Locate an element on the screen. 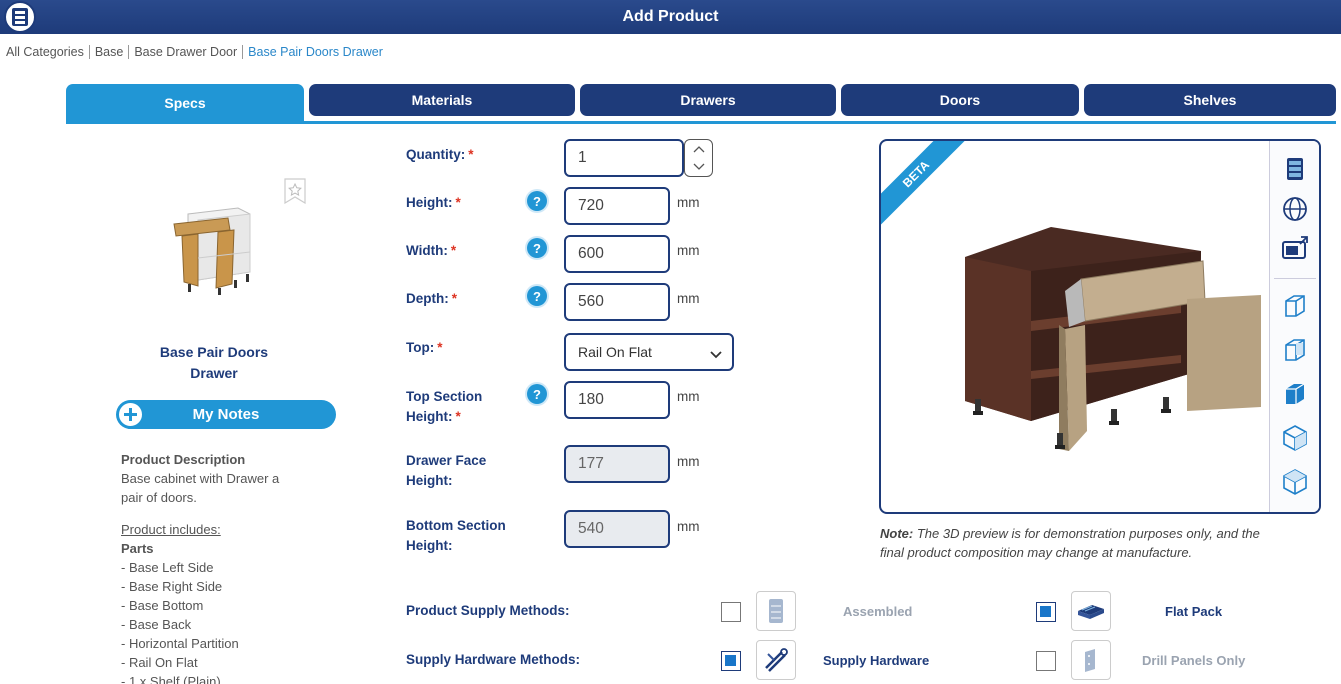  list-item: - Rail On Flat is located at coordinates (159, 662).